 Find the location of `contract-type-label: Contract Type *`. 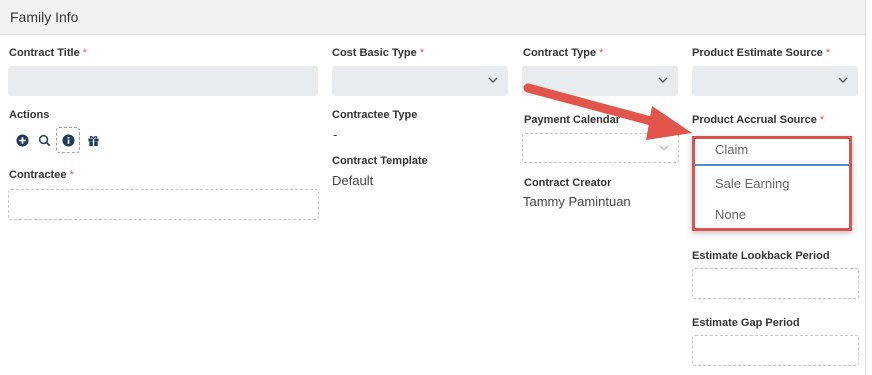

contract-type-label: Contract Type * is located at coordinates (563, 53).